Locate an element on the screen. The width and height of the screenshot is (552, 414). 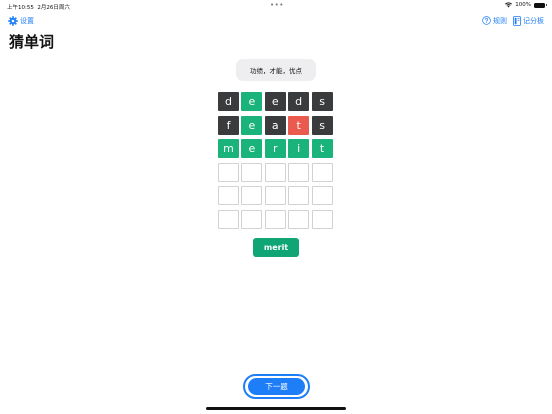
next-button-focus-ring: 下一题 is located at coordinates (276, 386).